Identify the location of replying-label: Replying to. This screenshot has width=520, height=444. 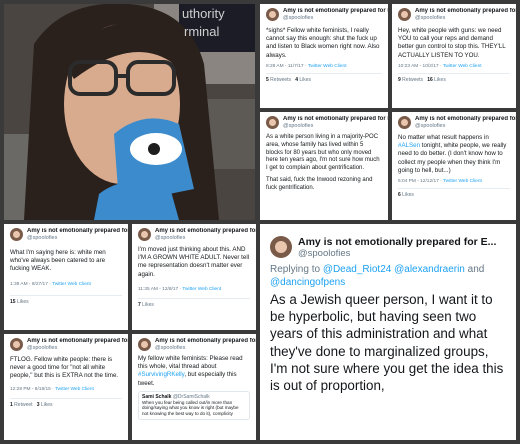
(295, 269).